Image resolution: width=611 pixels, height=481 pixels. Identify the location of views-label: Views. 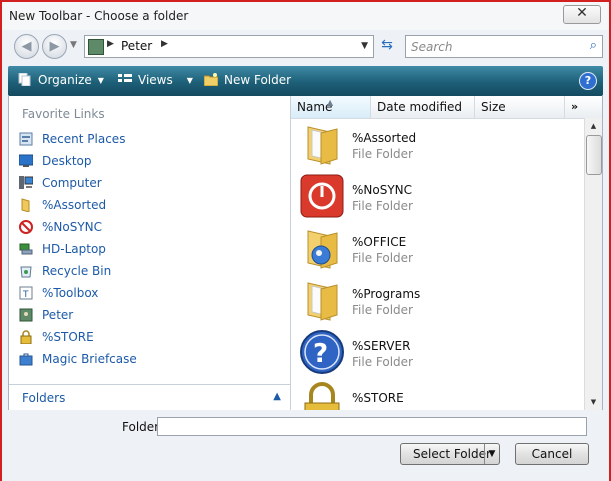
(155, 80).